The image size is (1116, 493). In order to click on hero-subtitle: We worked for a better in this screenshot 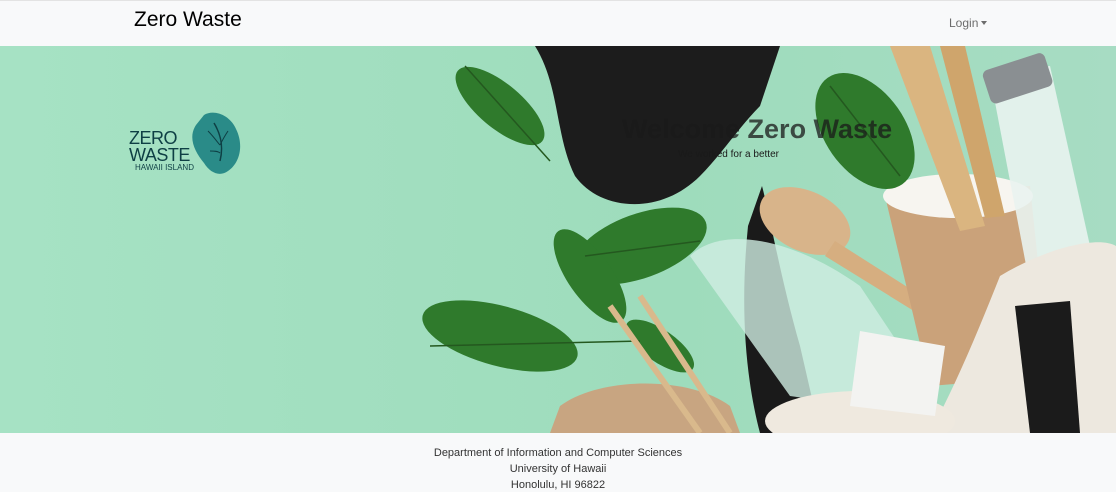, I will do `click(728, 154)`.